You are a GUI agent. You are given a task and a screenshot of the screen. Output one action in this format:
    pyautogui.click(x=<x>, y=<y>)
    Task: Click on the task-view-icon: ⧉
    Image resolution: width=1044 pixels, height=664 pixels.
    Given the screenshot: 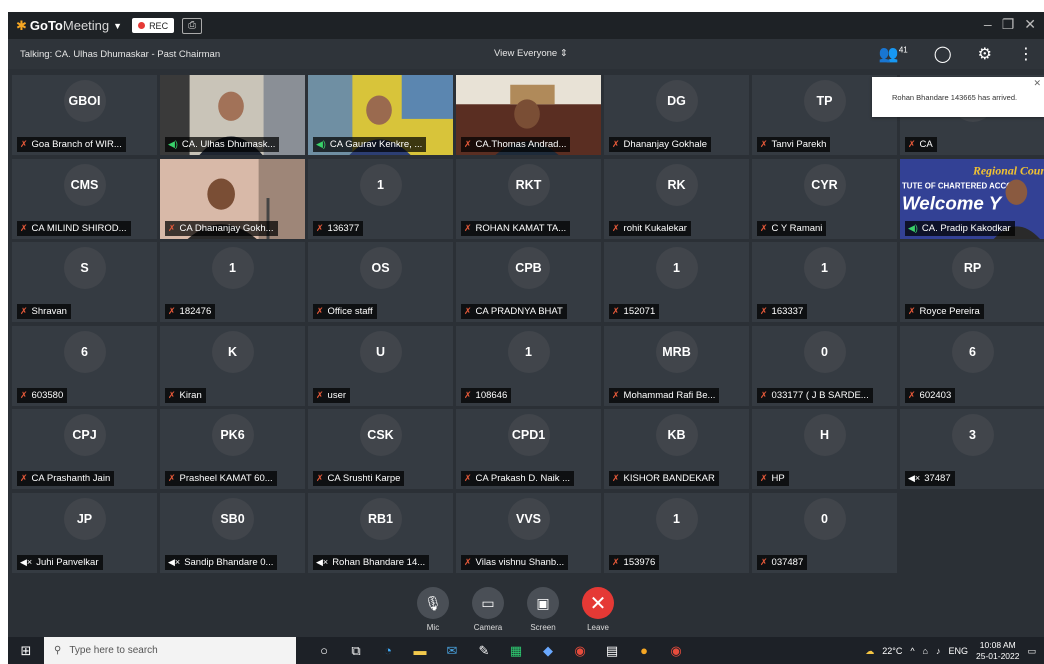 What is the action you would take?
    pyautogui.click(x=356, y=651)
    